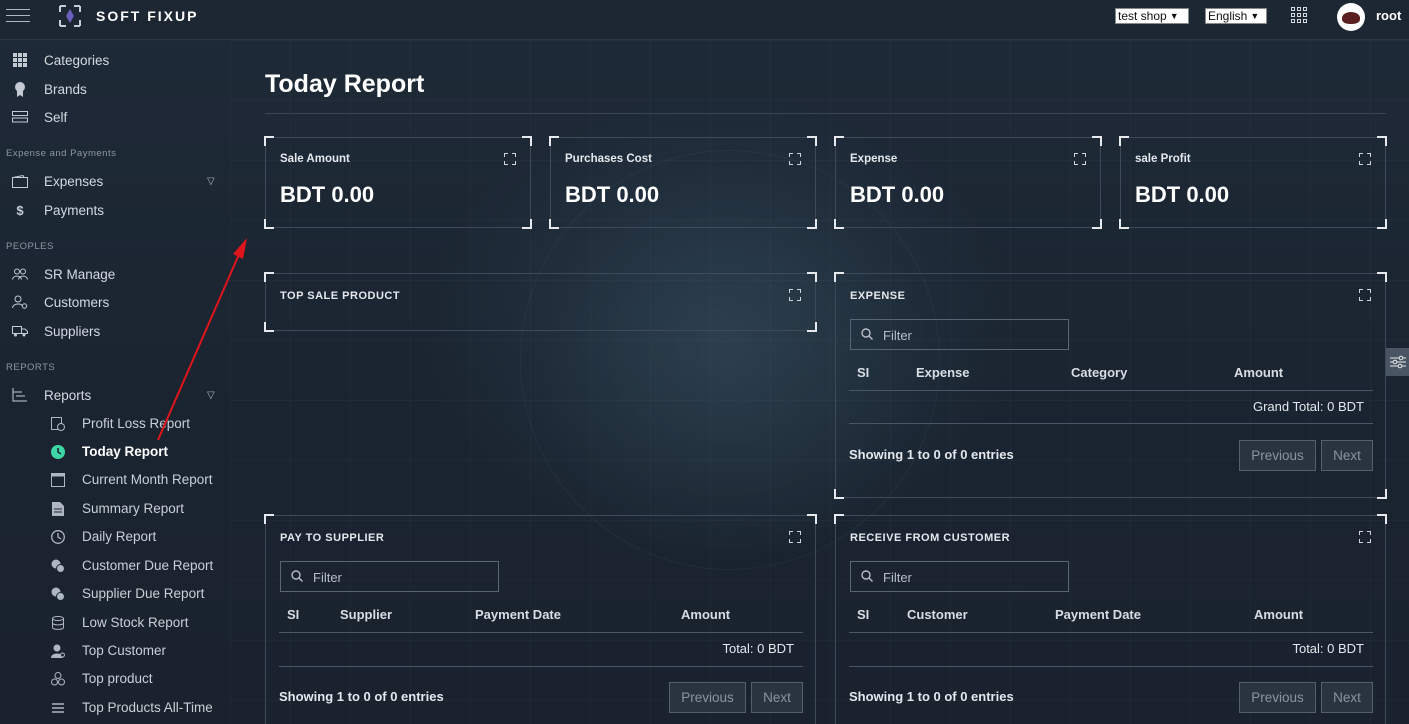 This screenshot has height=724, width=1409. I want to click on language-select: English ▼, so click(1236, 16).